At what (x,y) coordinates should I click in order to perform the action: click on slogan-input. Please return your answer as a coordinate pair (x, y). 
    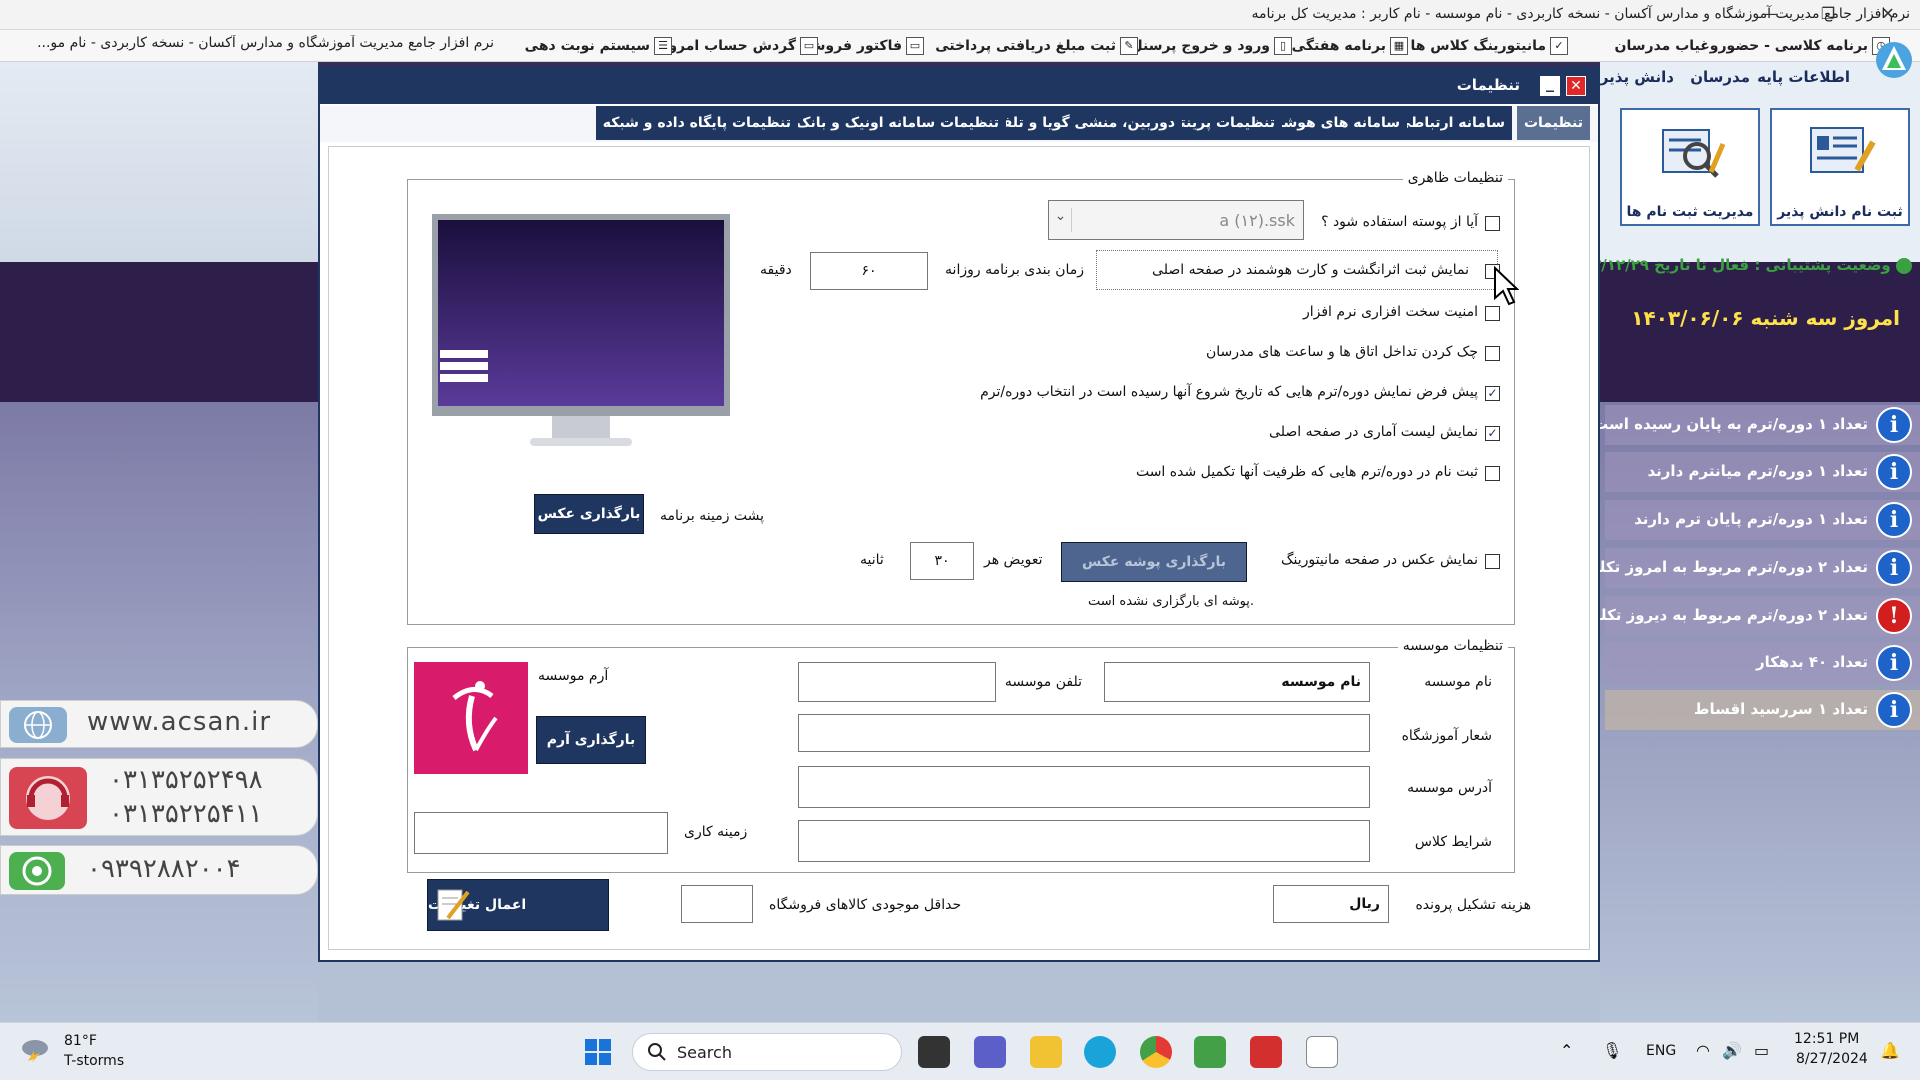
    Looking at the image, I should click on (1084, 733).